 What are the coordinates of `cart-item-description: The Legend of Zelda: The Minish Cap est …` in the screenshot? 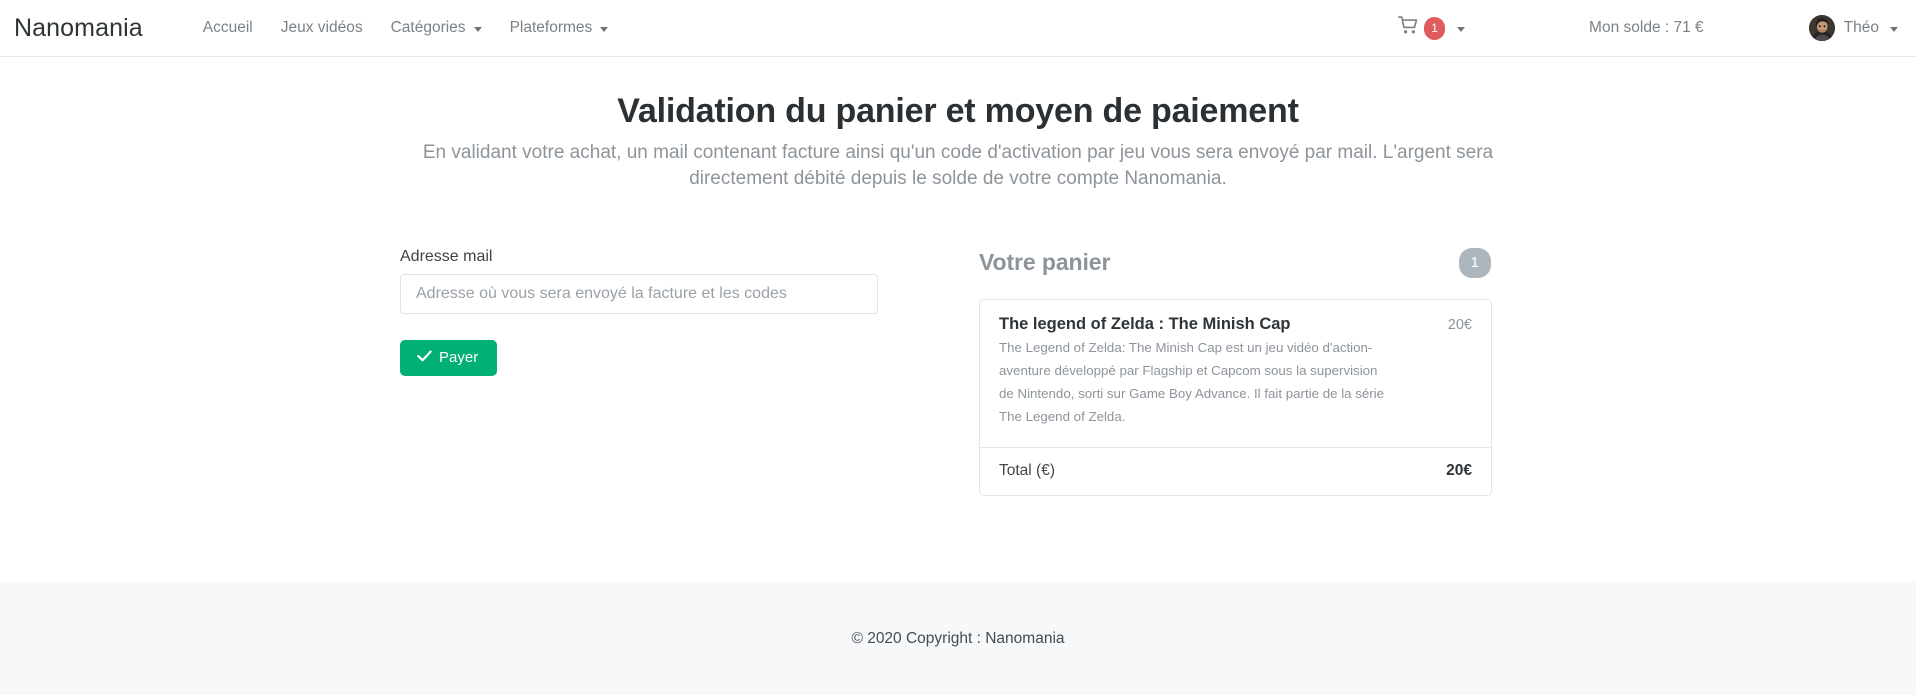 It's located at (1192, 382).